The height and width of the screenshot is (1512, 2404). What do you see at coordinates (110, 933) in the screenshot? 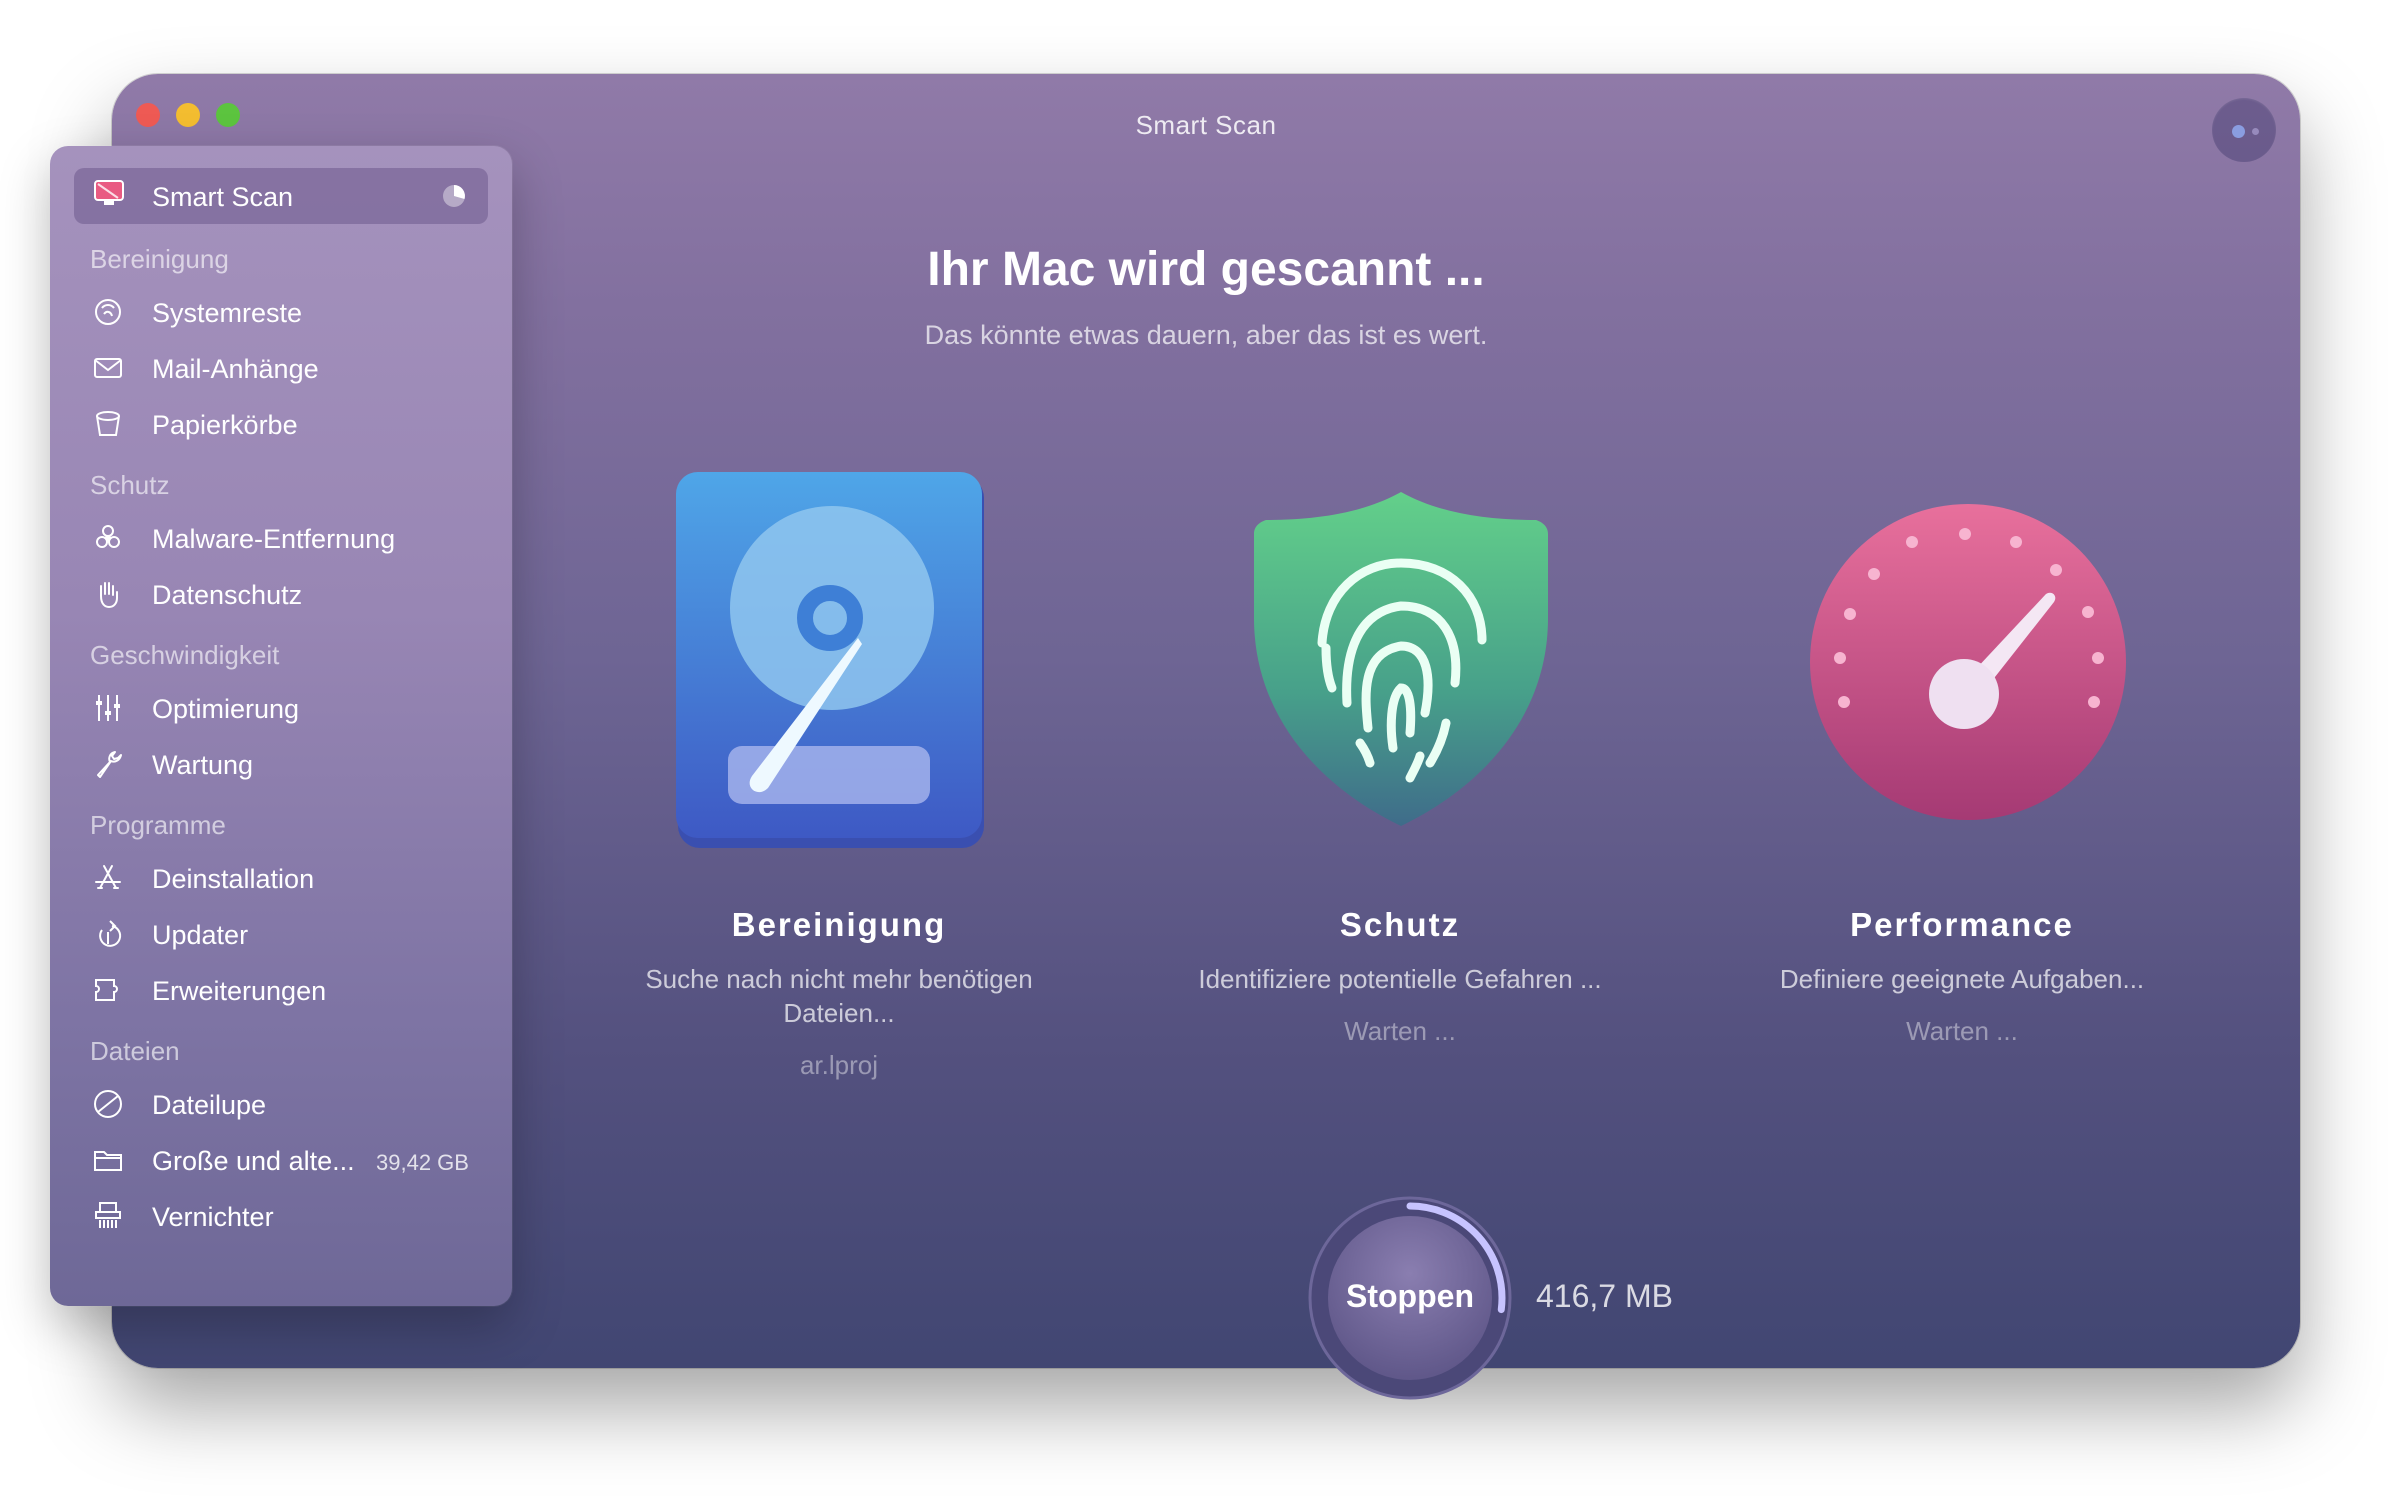
I see `update-arrow-icon` at bounding box center [110, 933].